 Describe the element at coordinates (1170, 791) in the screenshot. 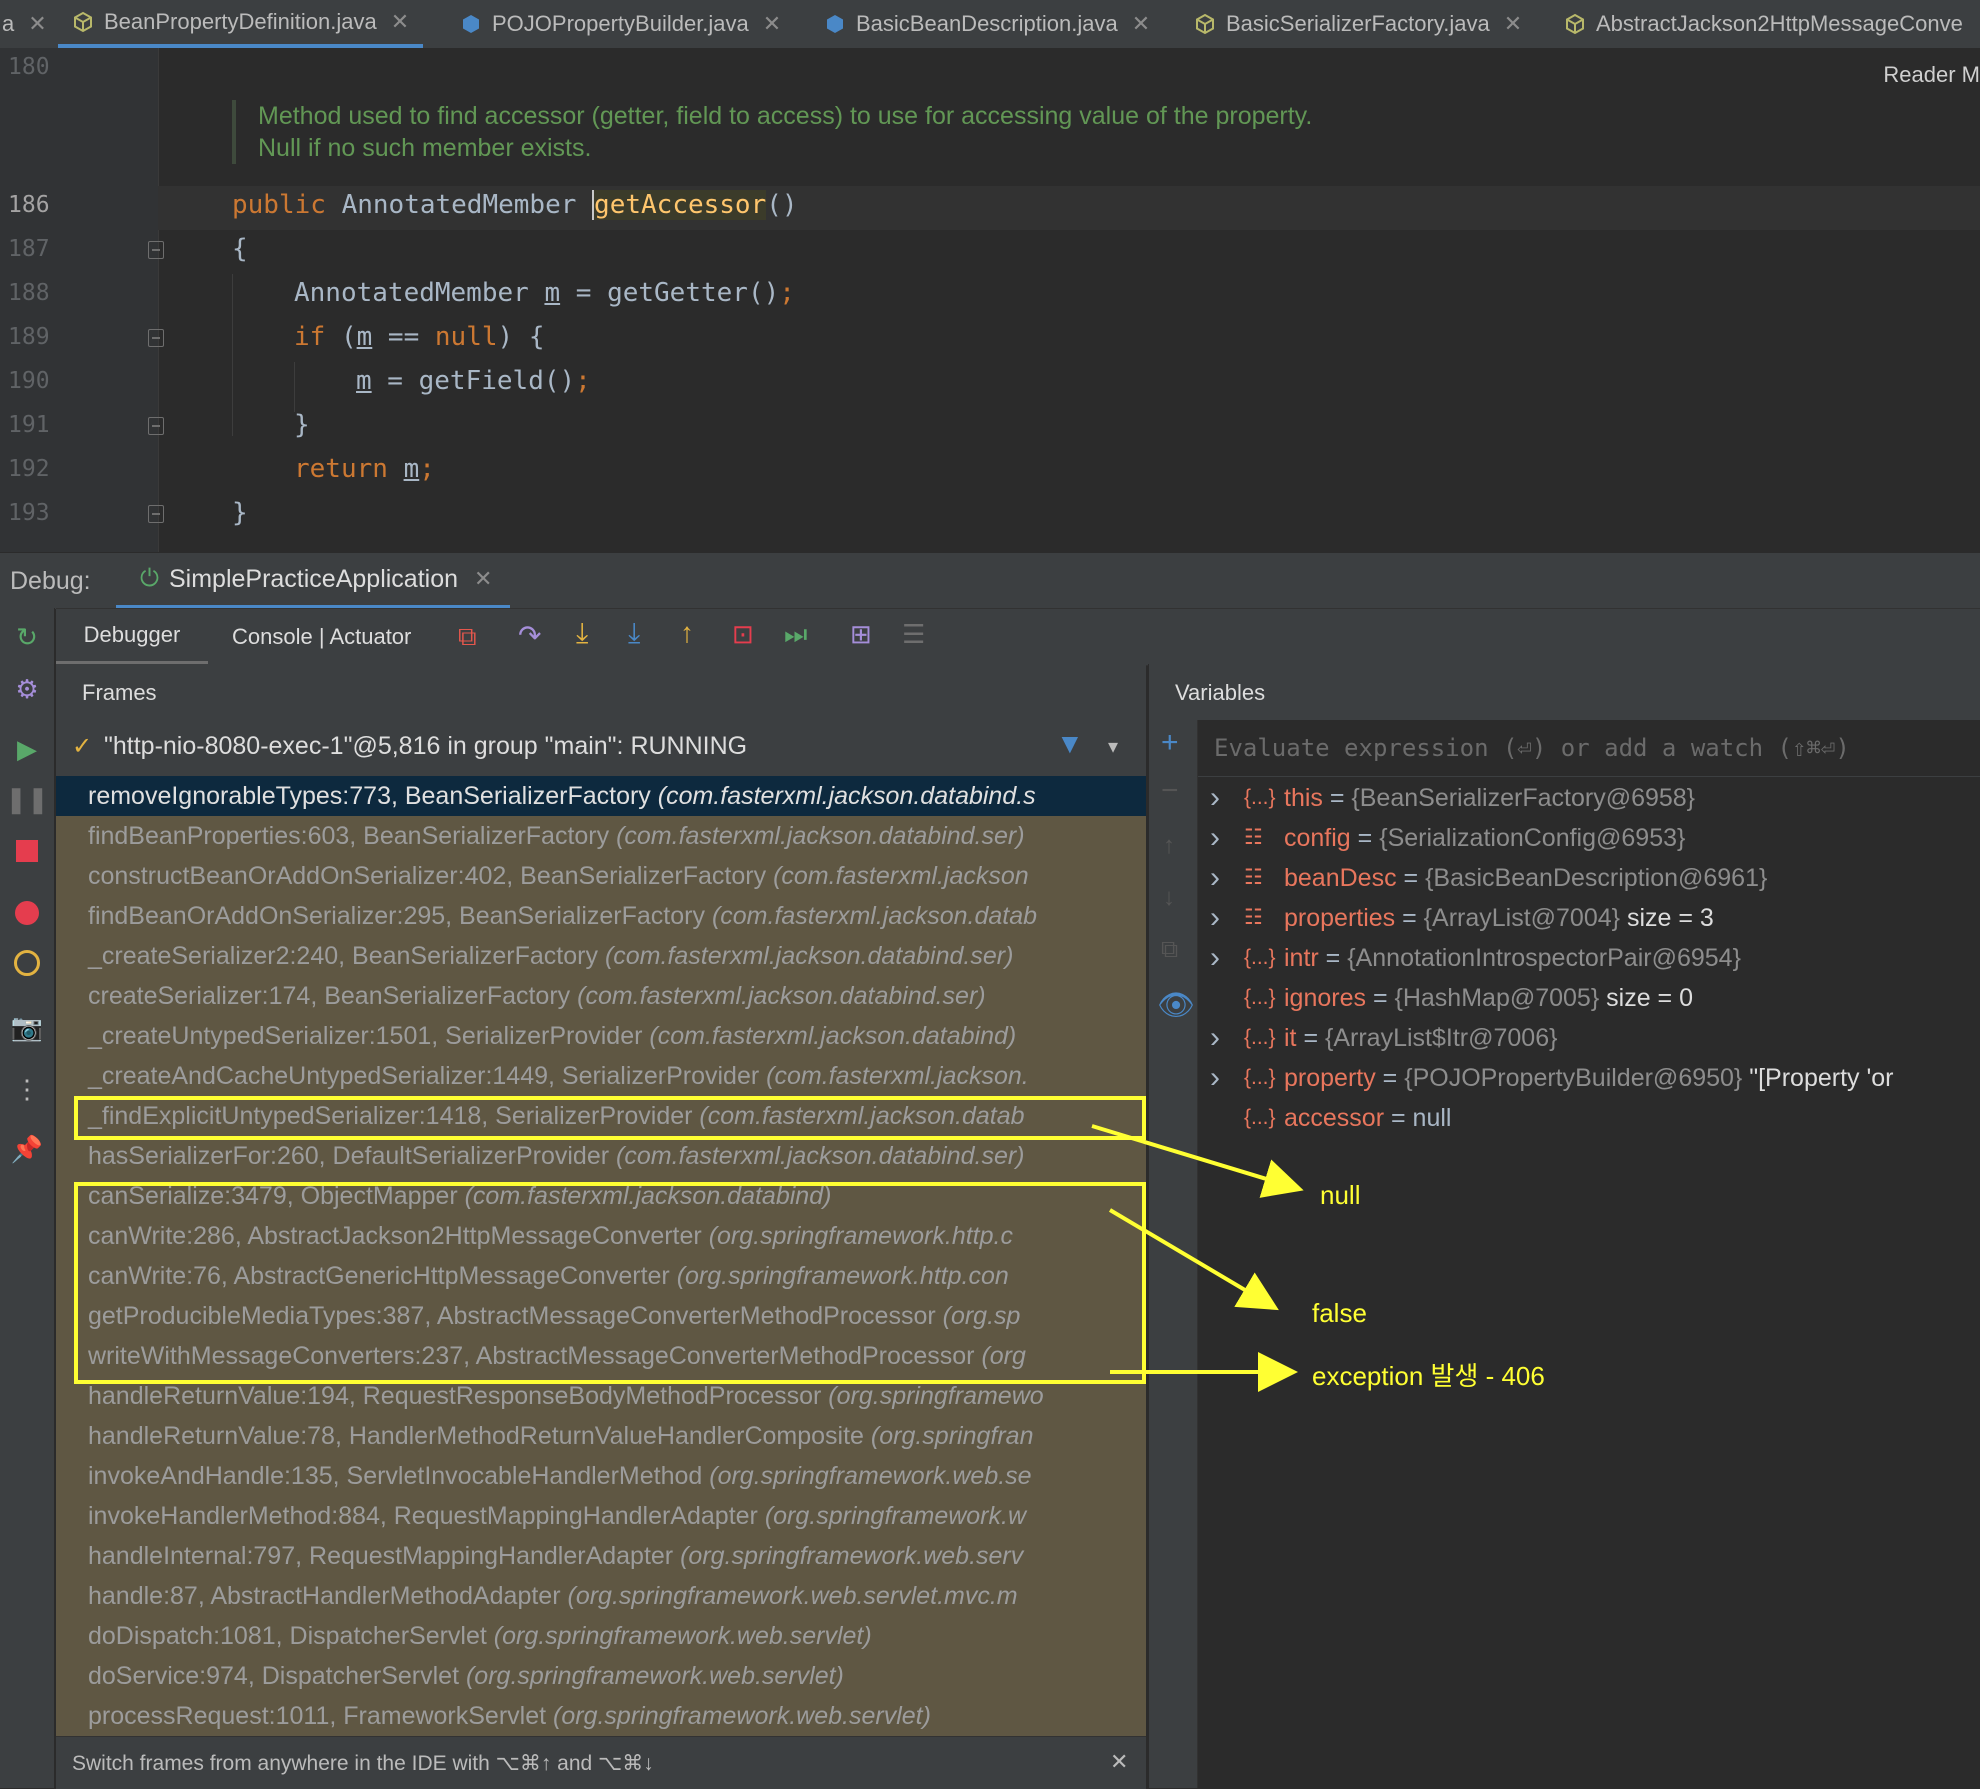

I see `remove-watch-icon: −` at that location.